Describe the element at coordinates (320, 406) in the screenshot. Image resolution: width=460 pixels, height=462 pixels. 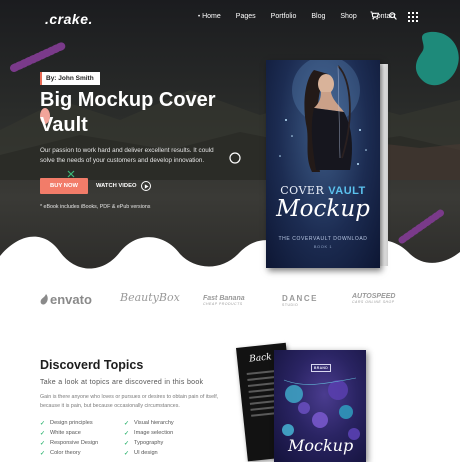
I see `book-front-cover: BRAND Mockup` at that location.